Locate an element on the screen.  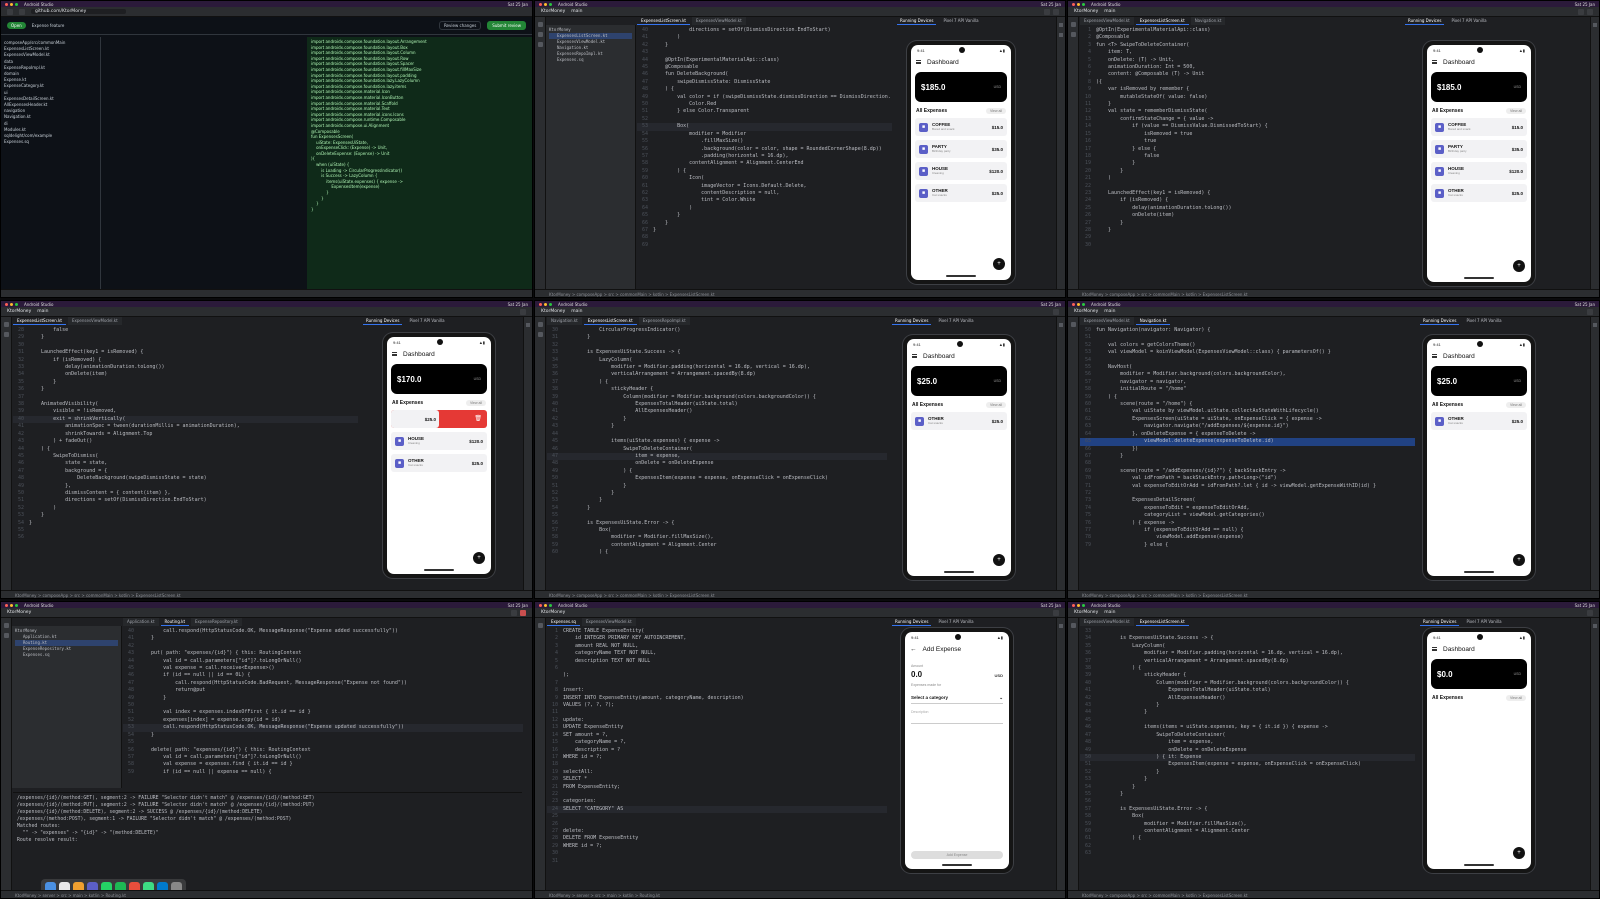
pr-file-item: Expenses.sq is located at coordinates (50, 142).